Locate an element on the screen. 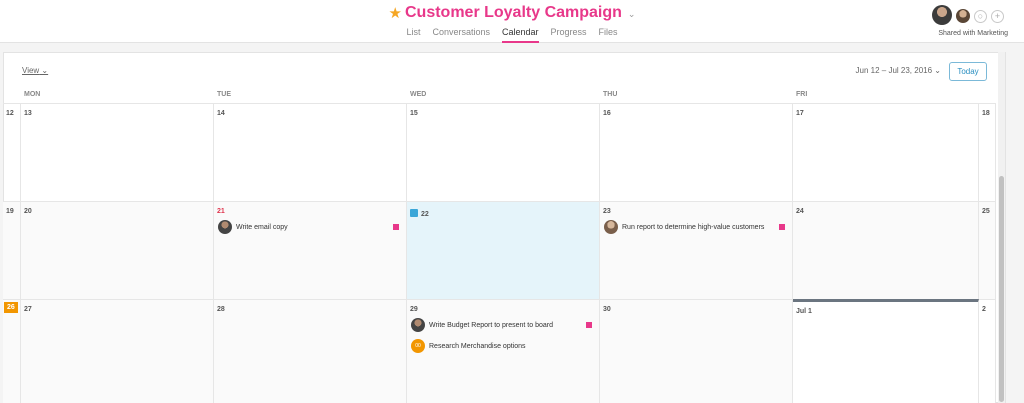 This screenshot has width=1024, height=403. day-number: 28 is located at coordinates (221, 309).